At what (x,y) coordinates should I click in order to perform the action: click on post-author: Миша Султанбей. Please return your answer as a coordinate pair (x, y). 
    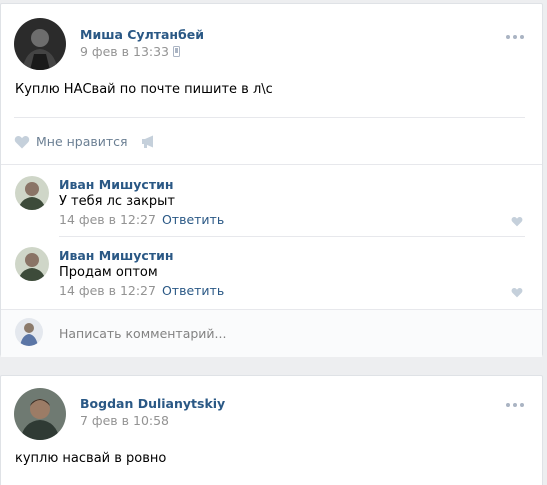
    Looking at the image, I should click on (142, 34).